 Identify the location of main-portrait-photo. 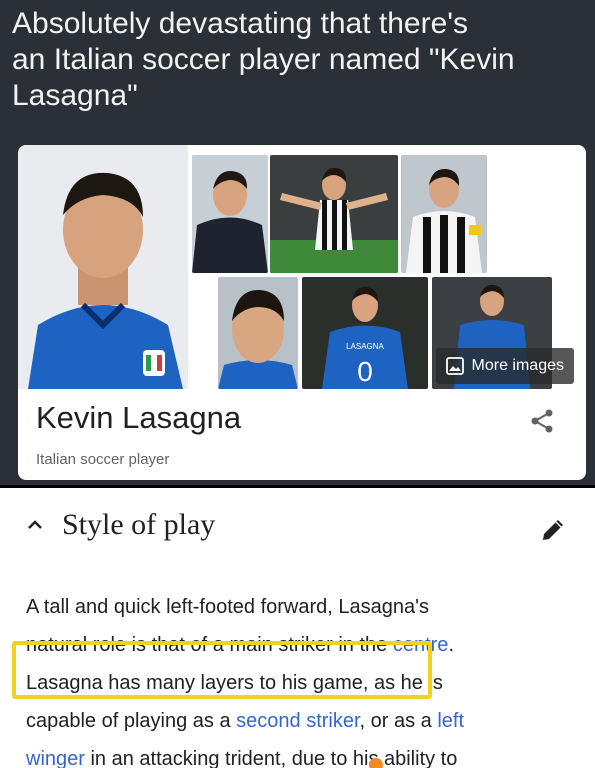
(103, 267).